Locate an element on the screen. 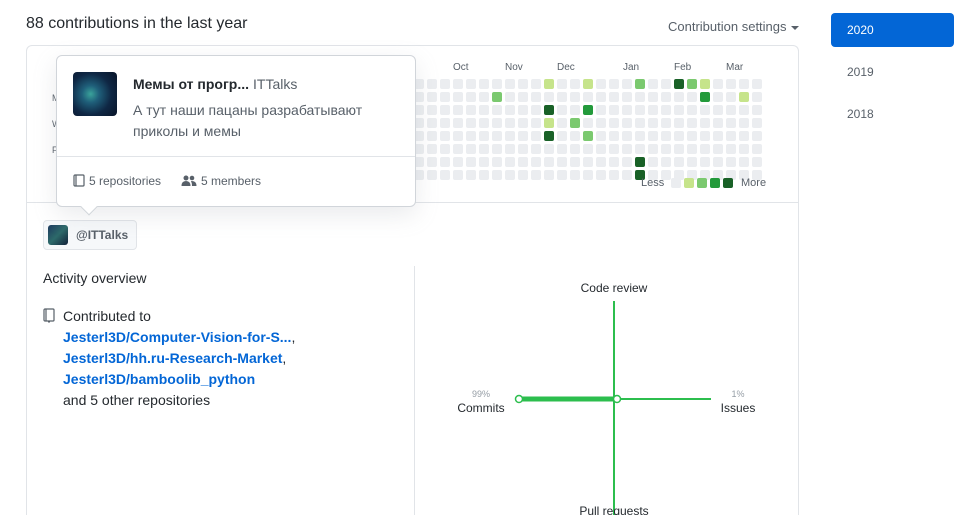 This screenshot has height=515, width=969. org-repositories-count: 5 repositories is located at coordinates (117, 181).